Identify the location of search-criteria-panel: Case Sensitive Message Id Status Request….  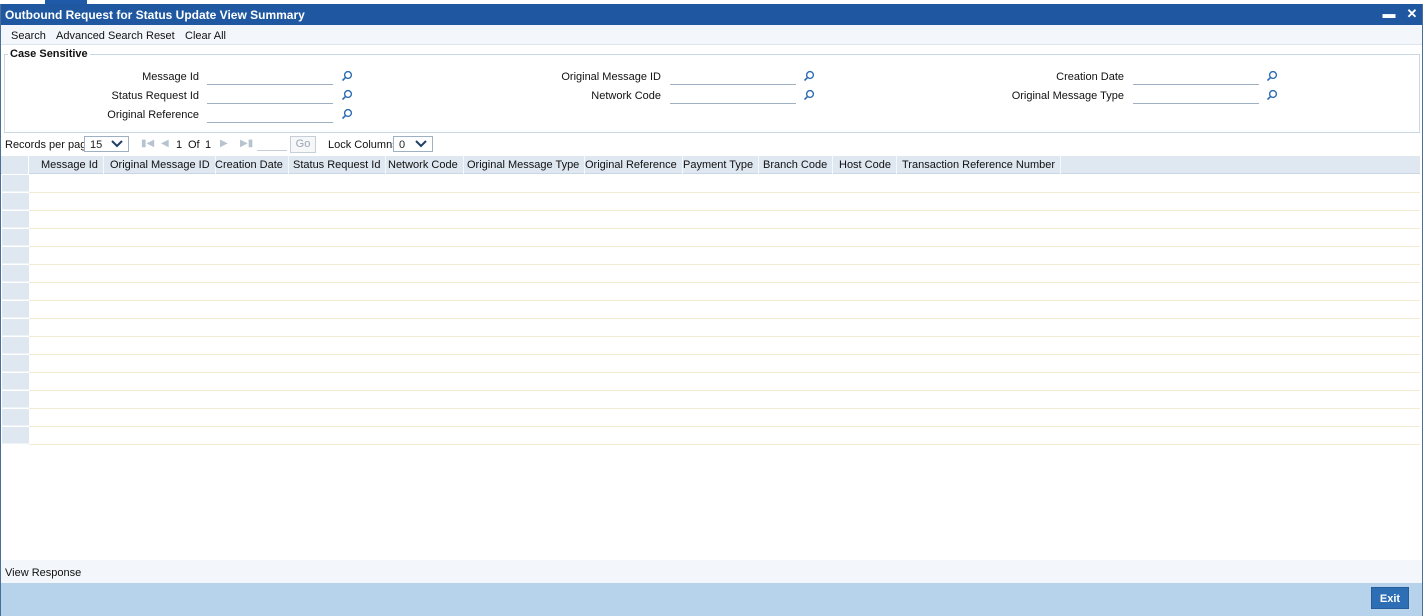
(712, 90).